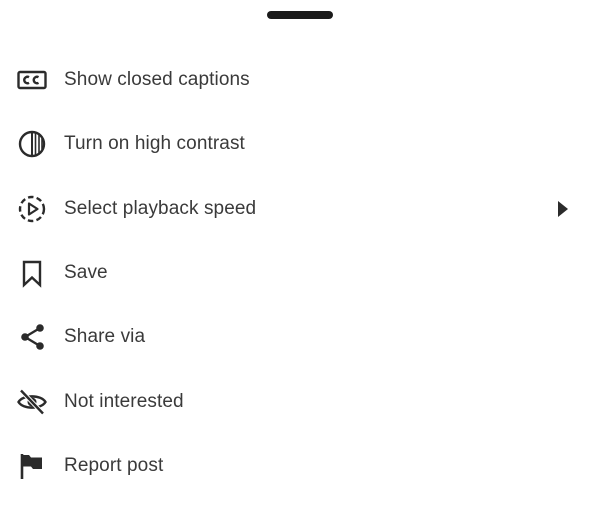 The width and height of the screenshot is (600, 515). What do you see at coordinates (32, 209) in the screenshot?
I see `playback-speed-icon` at bounding box center [32, 209].